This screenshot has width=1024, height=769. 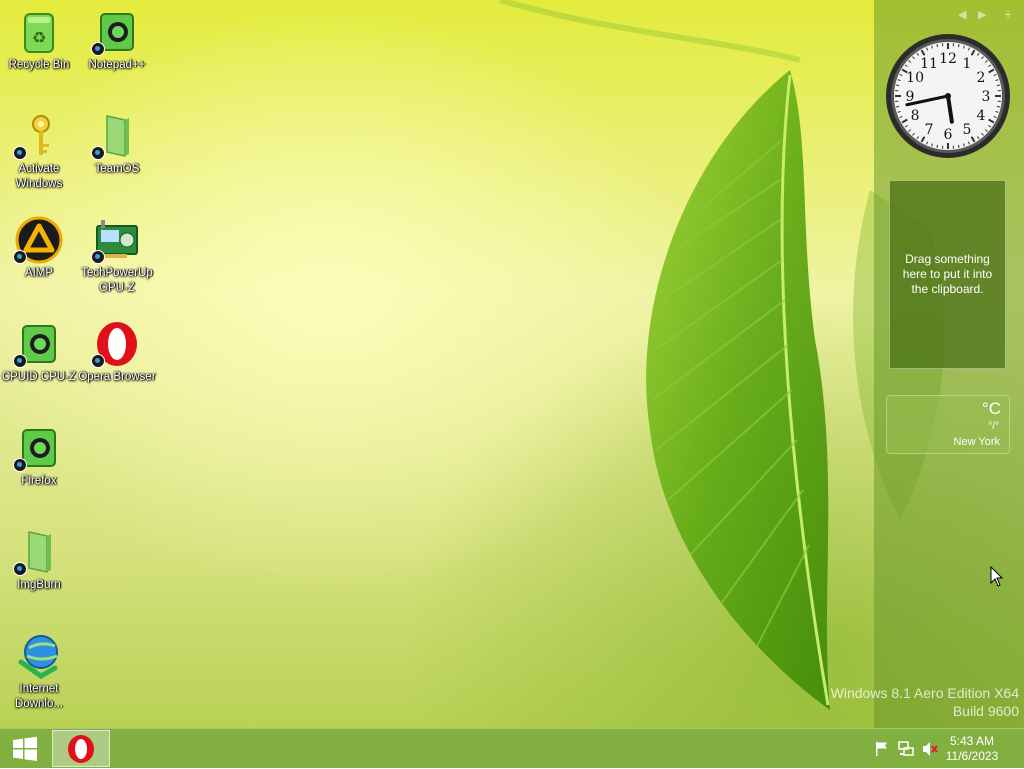 I want to click on desktop-icon-imgburn: ImgBurn, so click(x=39, y=560).